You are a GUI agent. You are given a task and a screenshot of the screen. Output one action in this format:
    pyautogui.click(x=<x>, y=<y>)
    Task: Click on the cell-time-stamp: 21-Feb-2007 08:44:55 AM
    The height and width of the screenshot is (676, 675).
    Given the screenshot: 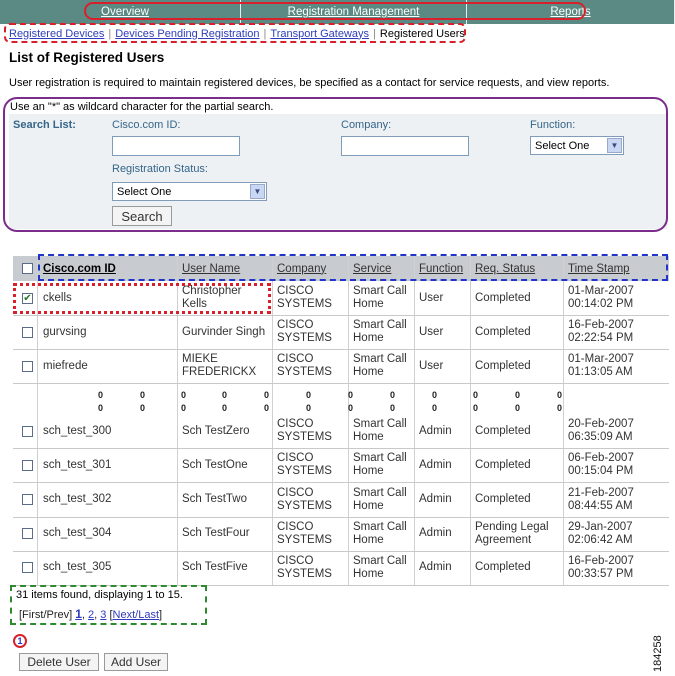 What is the action you would take?
    pyautogui.click(x=601, y=499)
    